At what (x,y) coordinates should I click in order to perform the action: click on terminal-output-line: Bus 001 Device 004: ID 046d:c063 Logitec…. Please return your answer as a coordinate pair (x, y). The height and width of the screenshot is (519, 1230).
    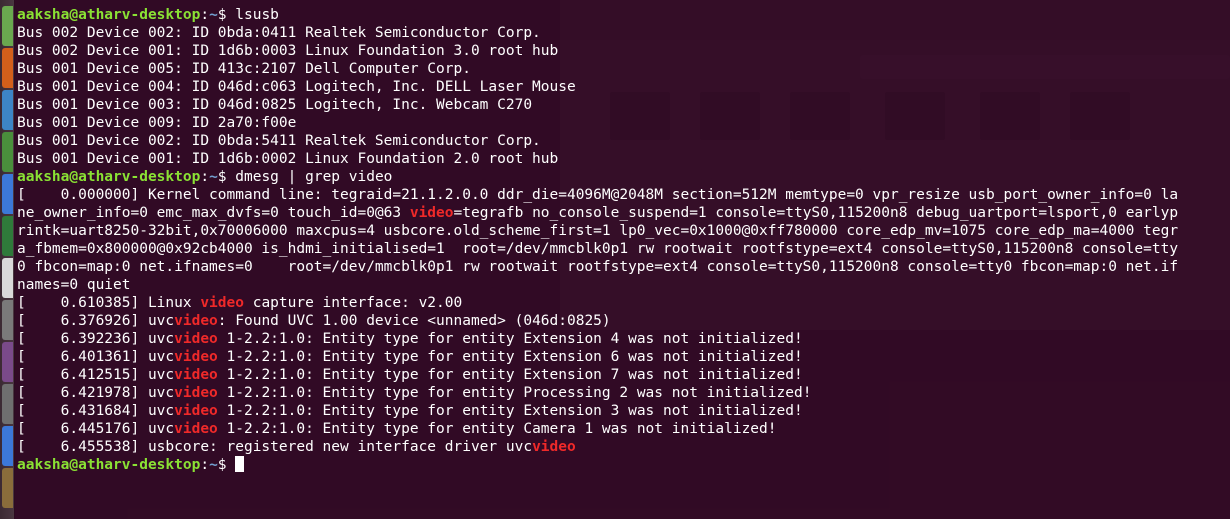
    Looking at the image, I should click on (296, 87).